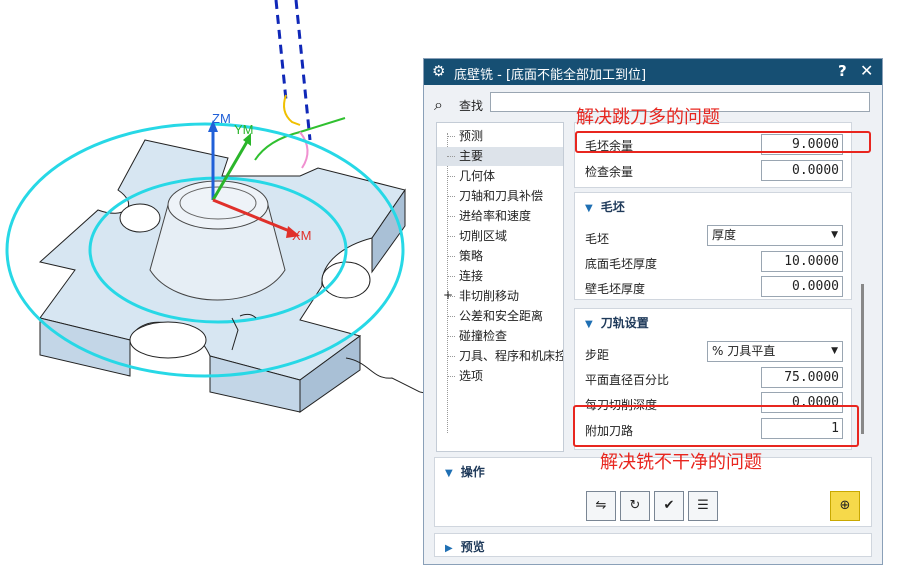 This screenshot has height=565, width=918. I want to click on tree-item: 几何体, so click(500, 176).